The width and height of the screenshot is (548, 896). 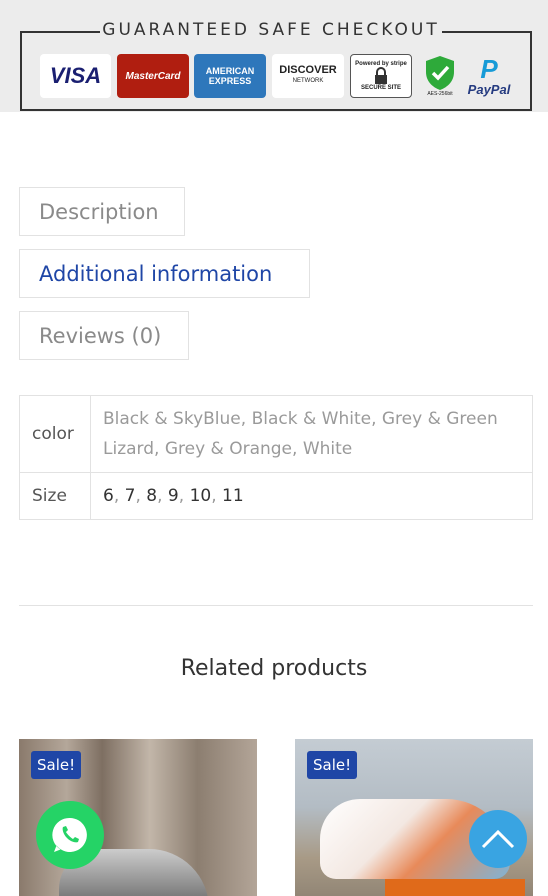 I want to click on table-row: Size 6, 7, 8, 9, 10, 11, so click(x=276, y=496).